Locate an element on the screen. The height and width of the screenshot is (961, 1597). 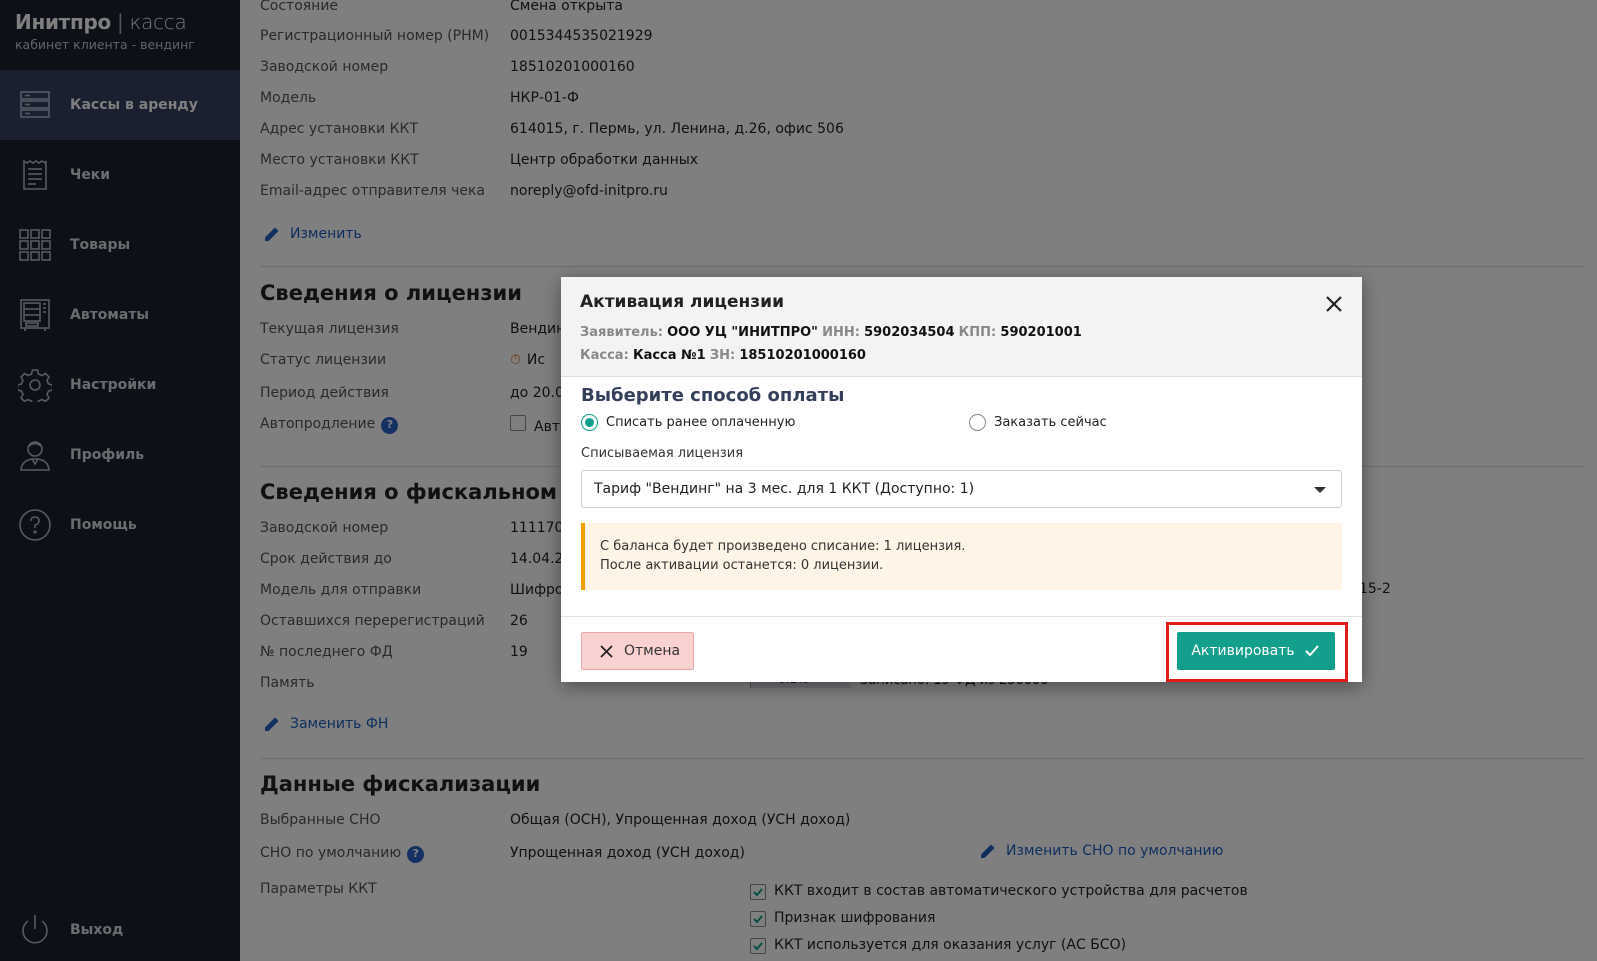
radio-prepaid: Списать ранее оплаченную is located at coordinates (775, 422).